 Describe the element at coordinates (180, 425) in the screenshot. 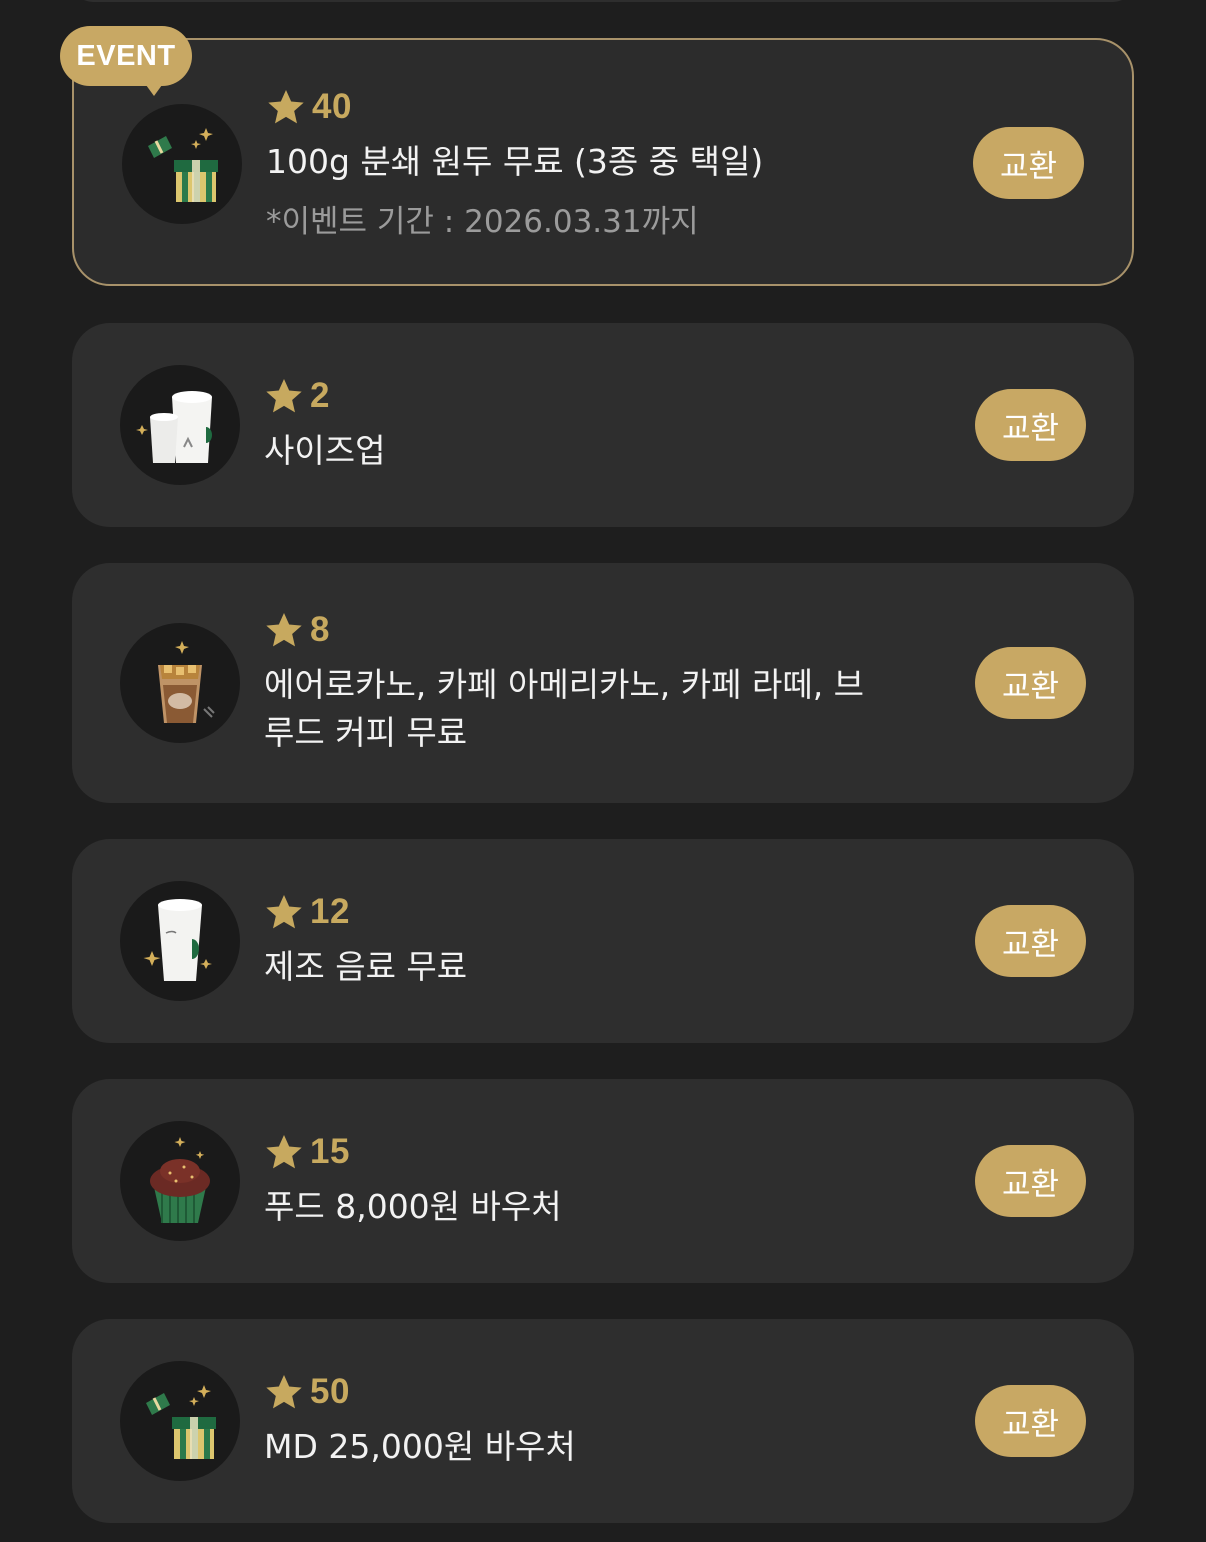

I see `size-up-cups-icon` at that location.